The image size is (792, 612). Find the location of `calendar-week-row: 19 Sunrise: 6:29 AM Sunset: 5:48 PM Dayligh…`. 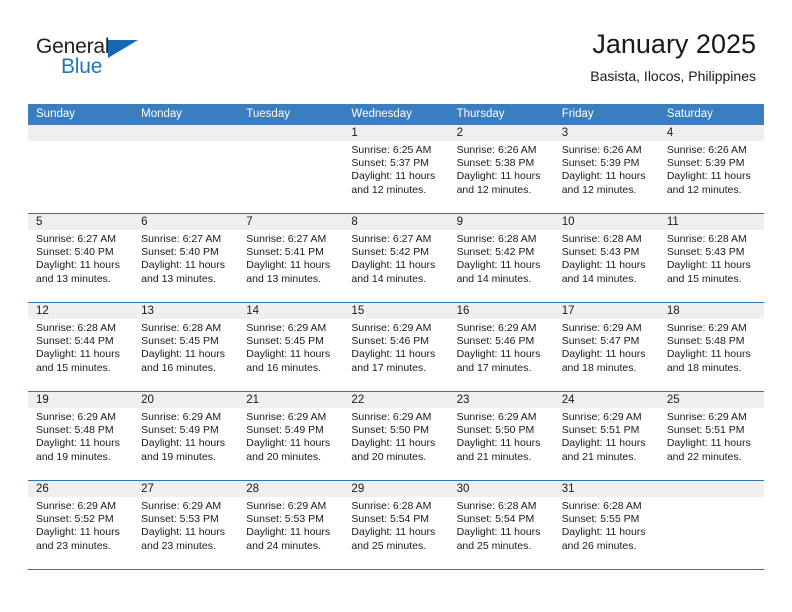

calendar-week-row: 19 Sunrise: 6:29 AM Sunset: 5:48 PM Dayligh… is located at coordinates (396, 436).